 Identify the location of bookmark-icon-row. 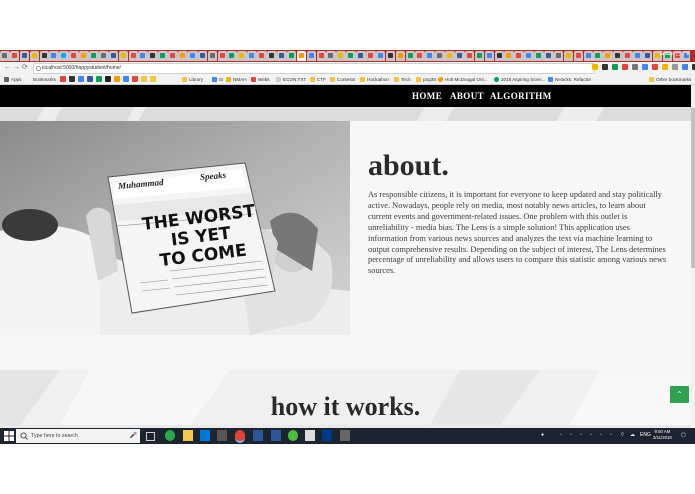
(108, 79).